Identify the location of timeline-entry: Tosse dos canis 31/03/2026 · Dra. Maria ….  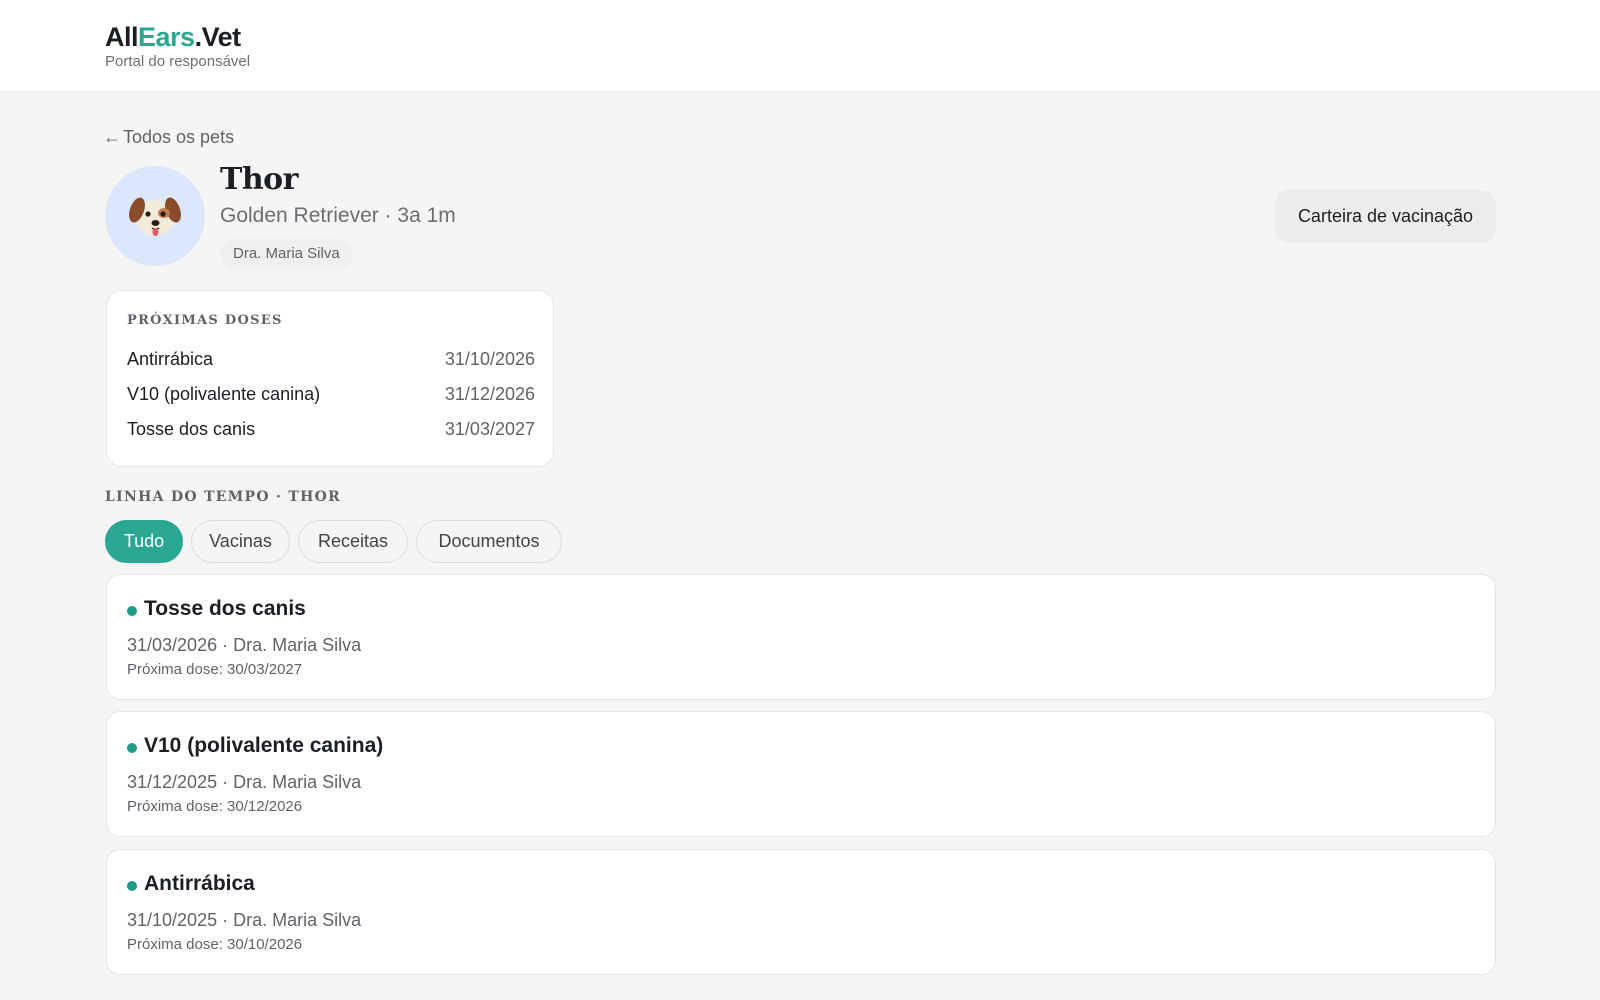
(801, 637).